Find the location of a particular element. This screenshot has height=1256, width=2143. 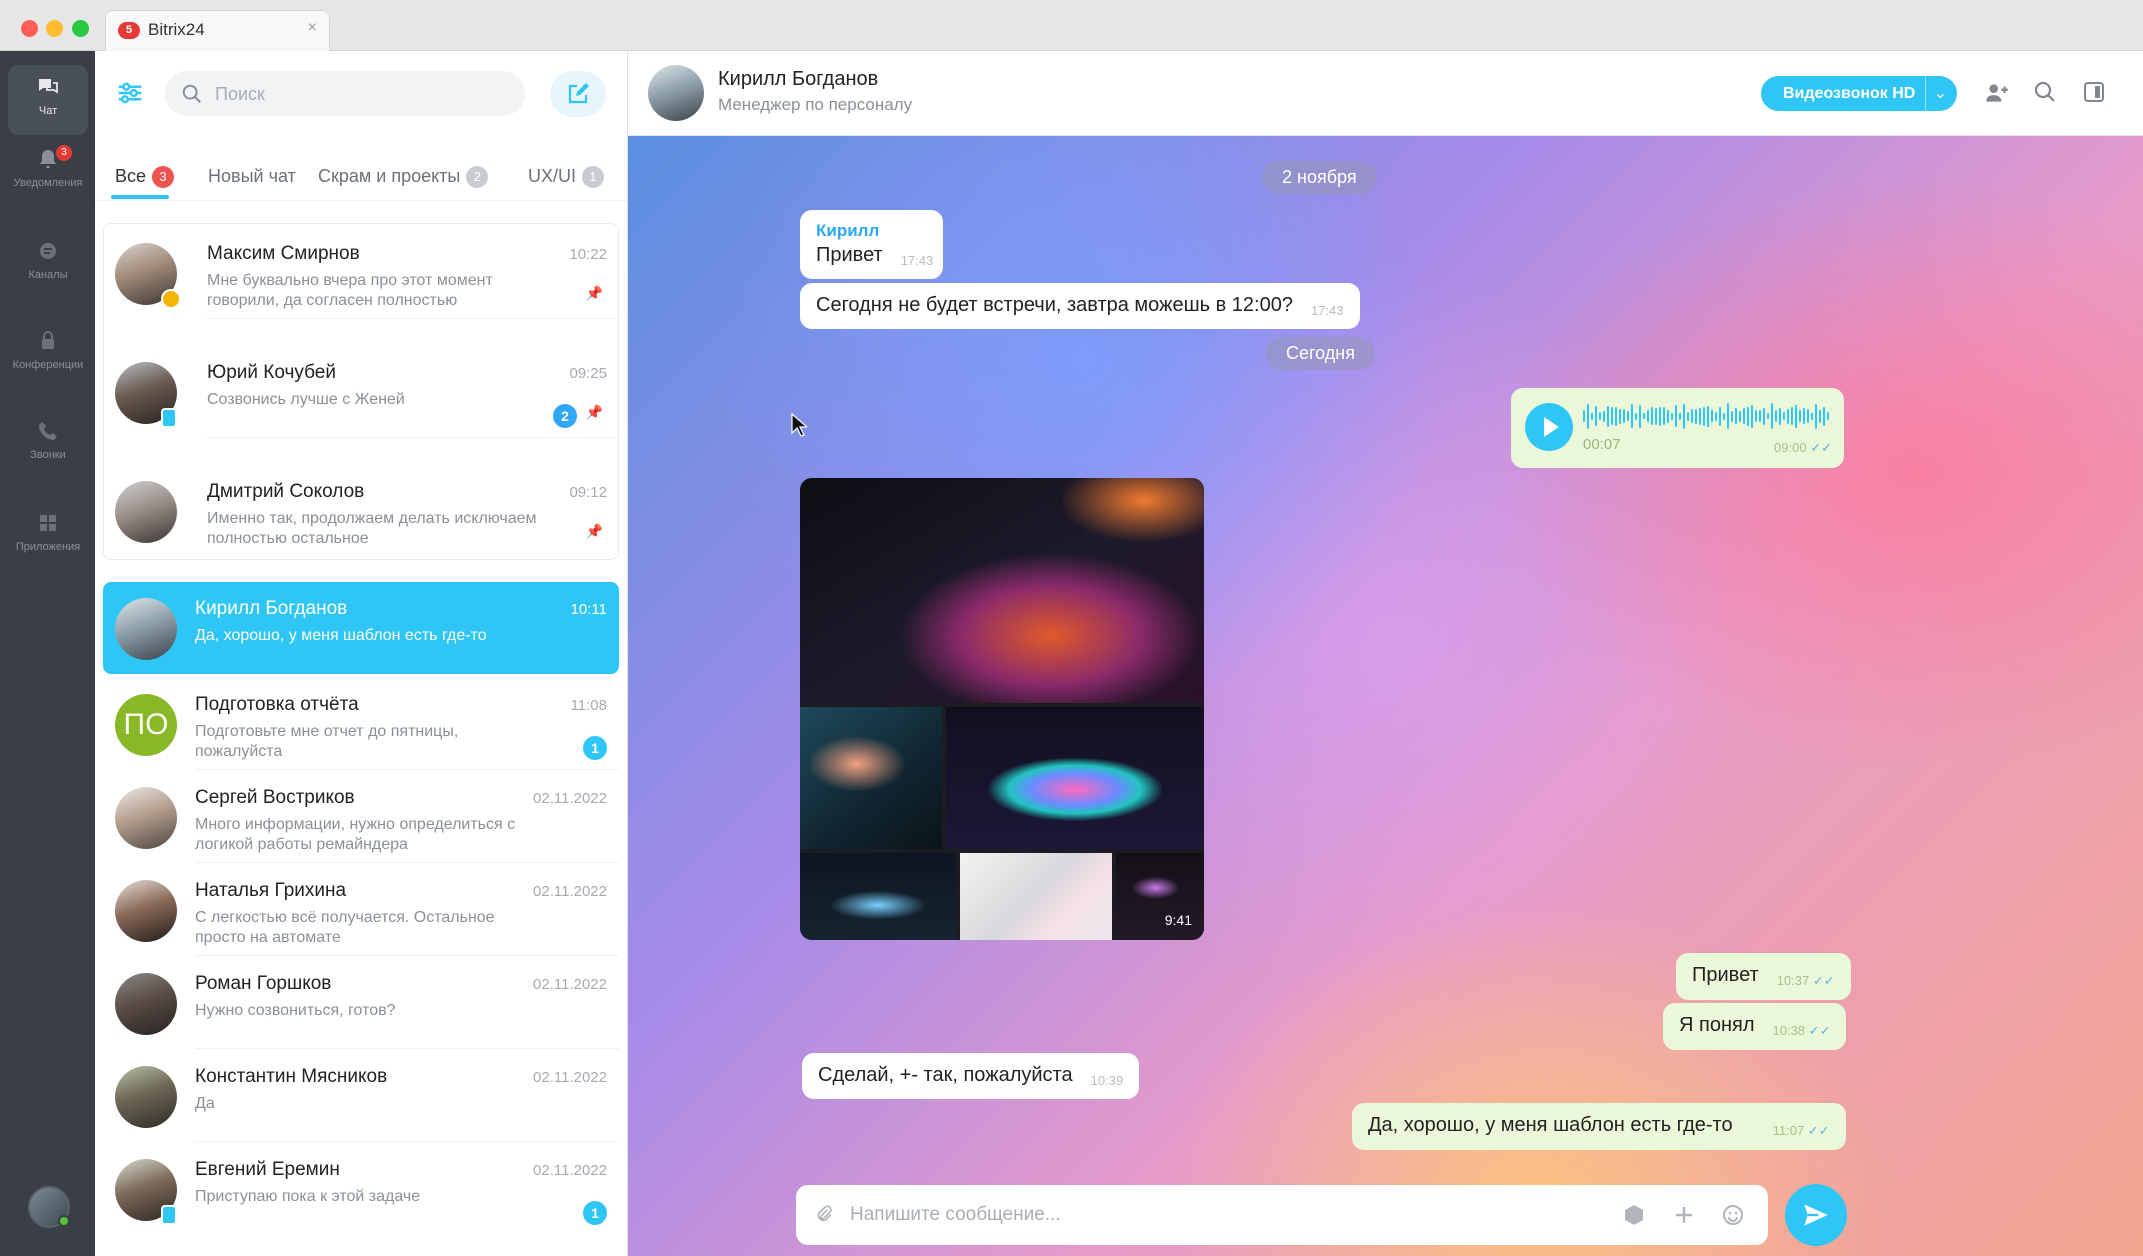

play-button is located at coordinates (1549, 427).